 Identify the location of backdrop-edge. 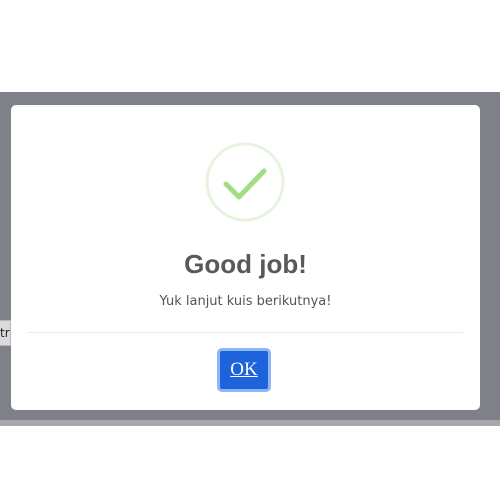
(250, 423).